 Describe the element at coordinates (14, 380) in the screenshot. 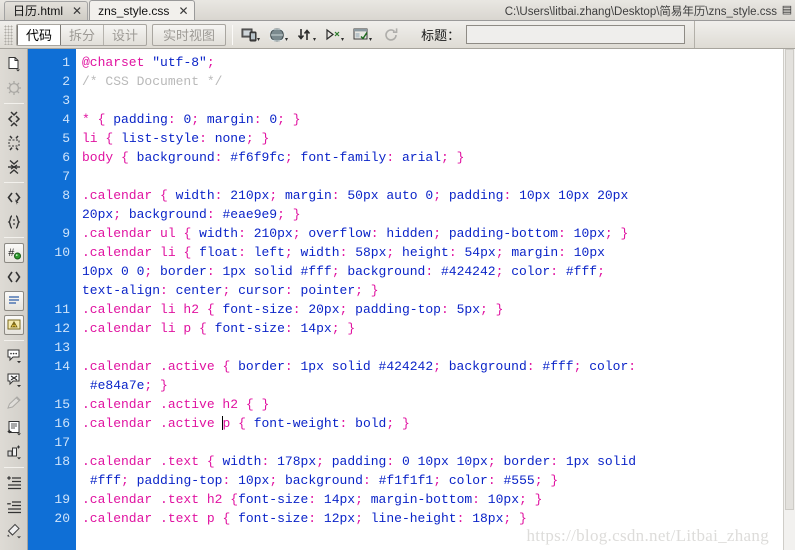

I see `remove-comment-icon` at that location.